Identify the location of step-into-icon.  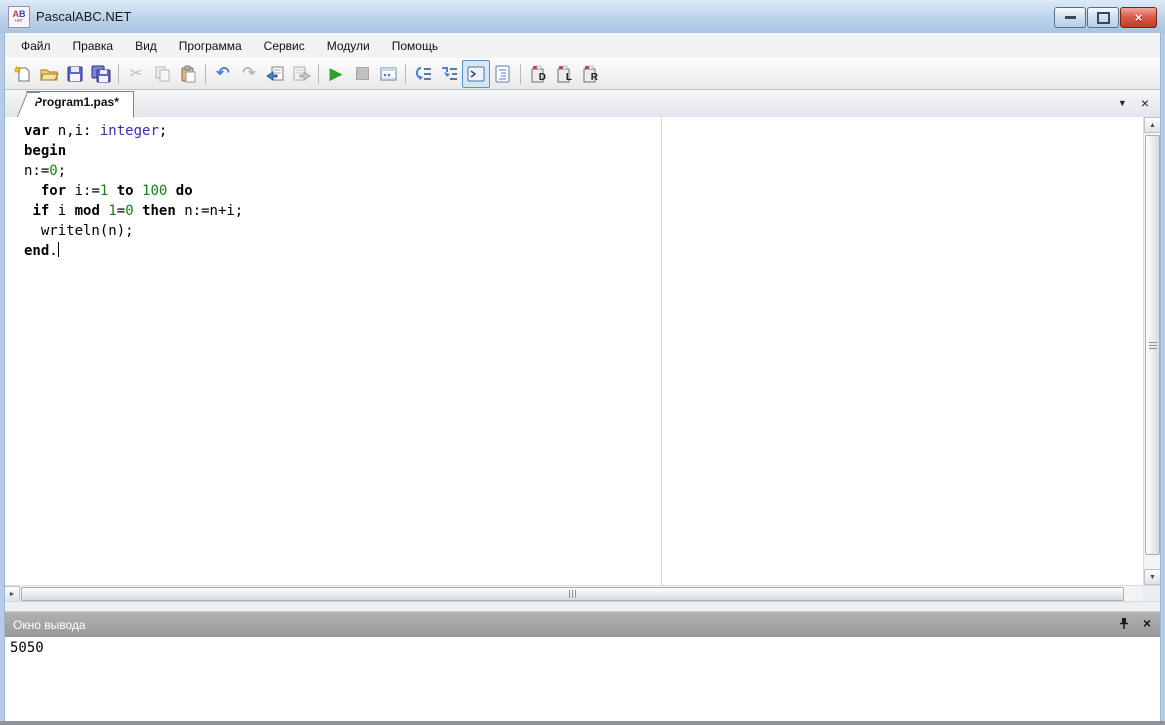
(449, 74).